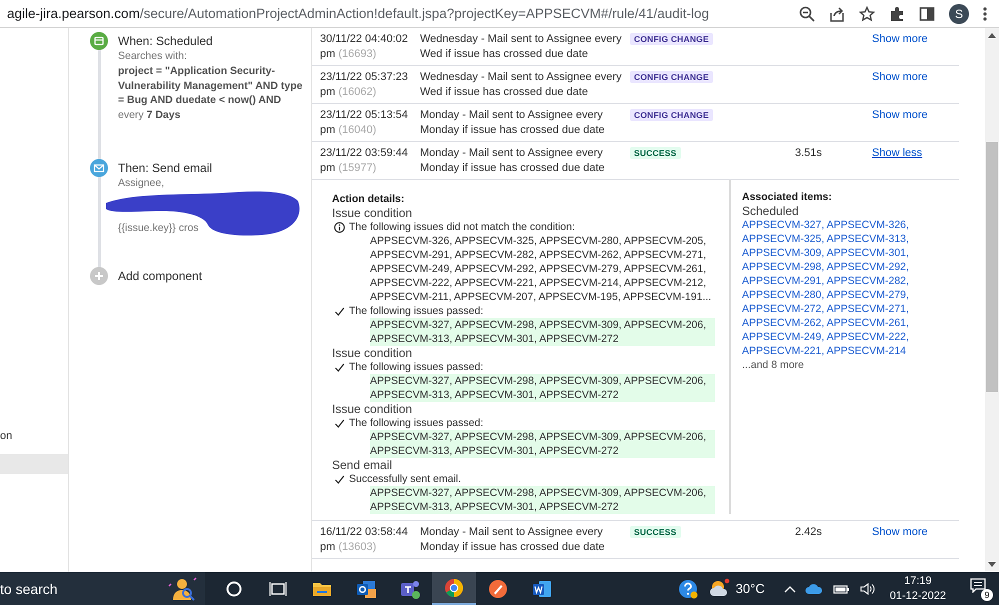 Image resolution: width=999 pixels, height=605 pixels. What do you see at coordinates (364, 123) in the screenshot?
I see `timestamp: 23/11/22 05:13:54 pm (16040)` at bounding box center [364, 123].